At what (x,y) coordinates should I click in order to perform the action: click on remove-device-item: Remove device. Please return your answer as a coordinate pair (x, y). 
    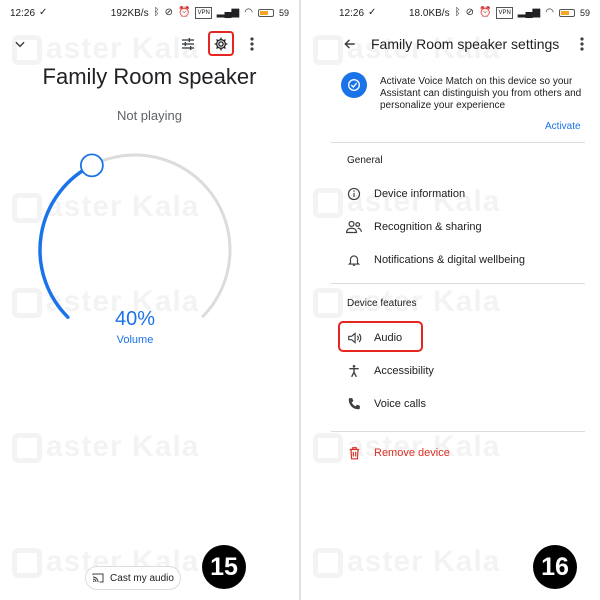
    Looking at the image, I should click on (397, 453).